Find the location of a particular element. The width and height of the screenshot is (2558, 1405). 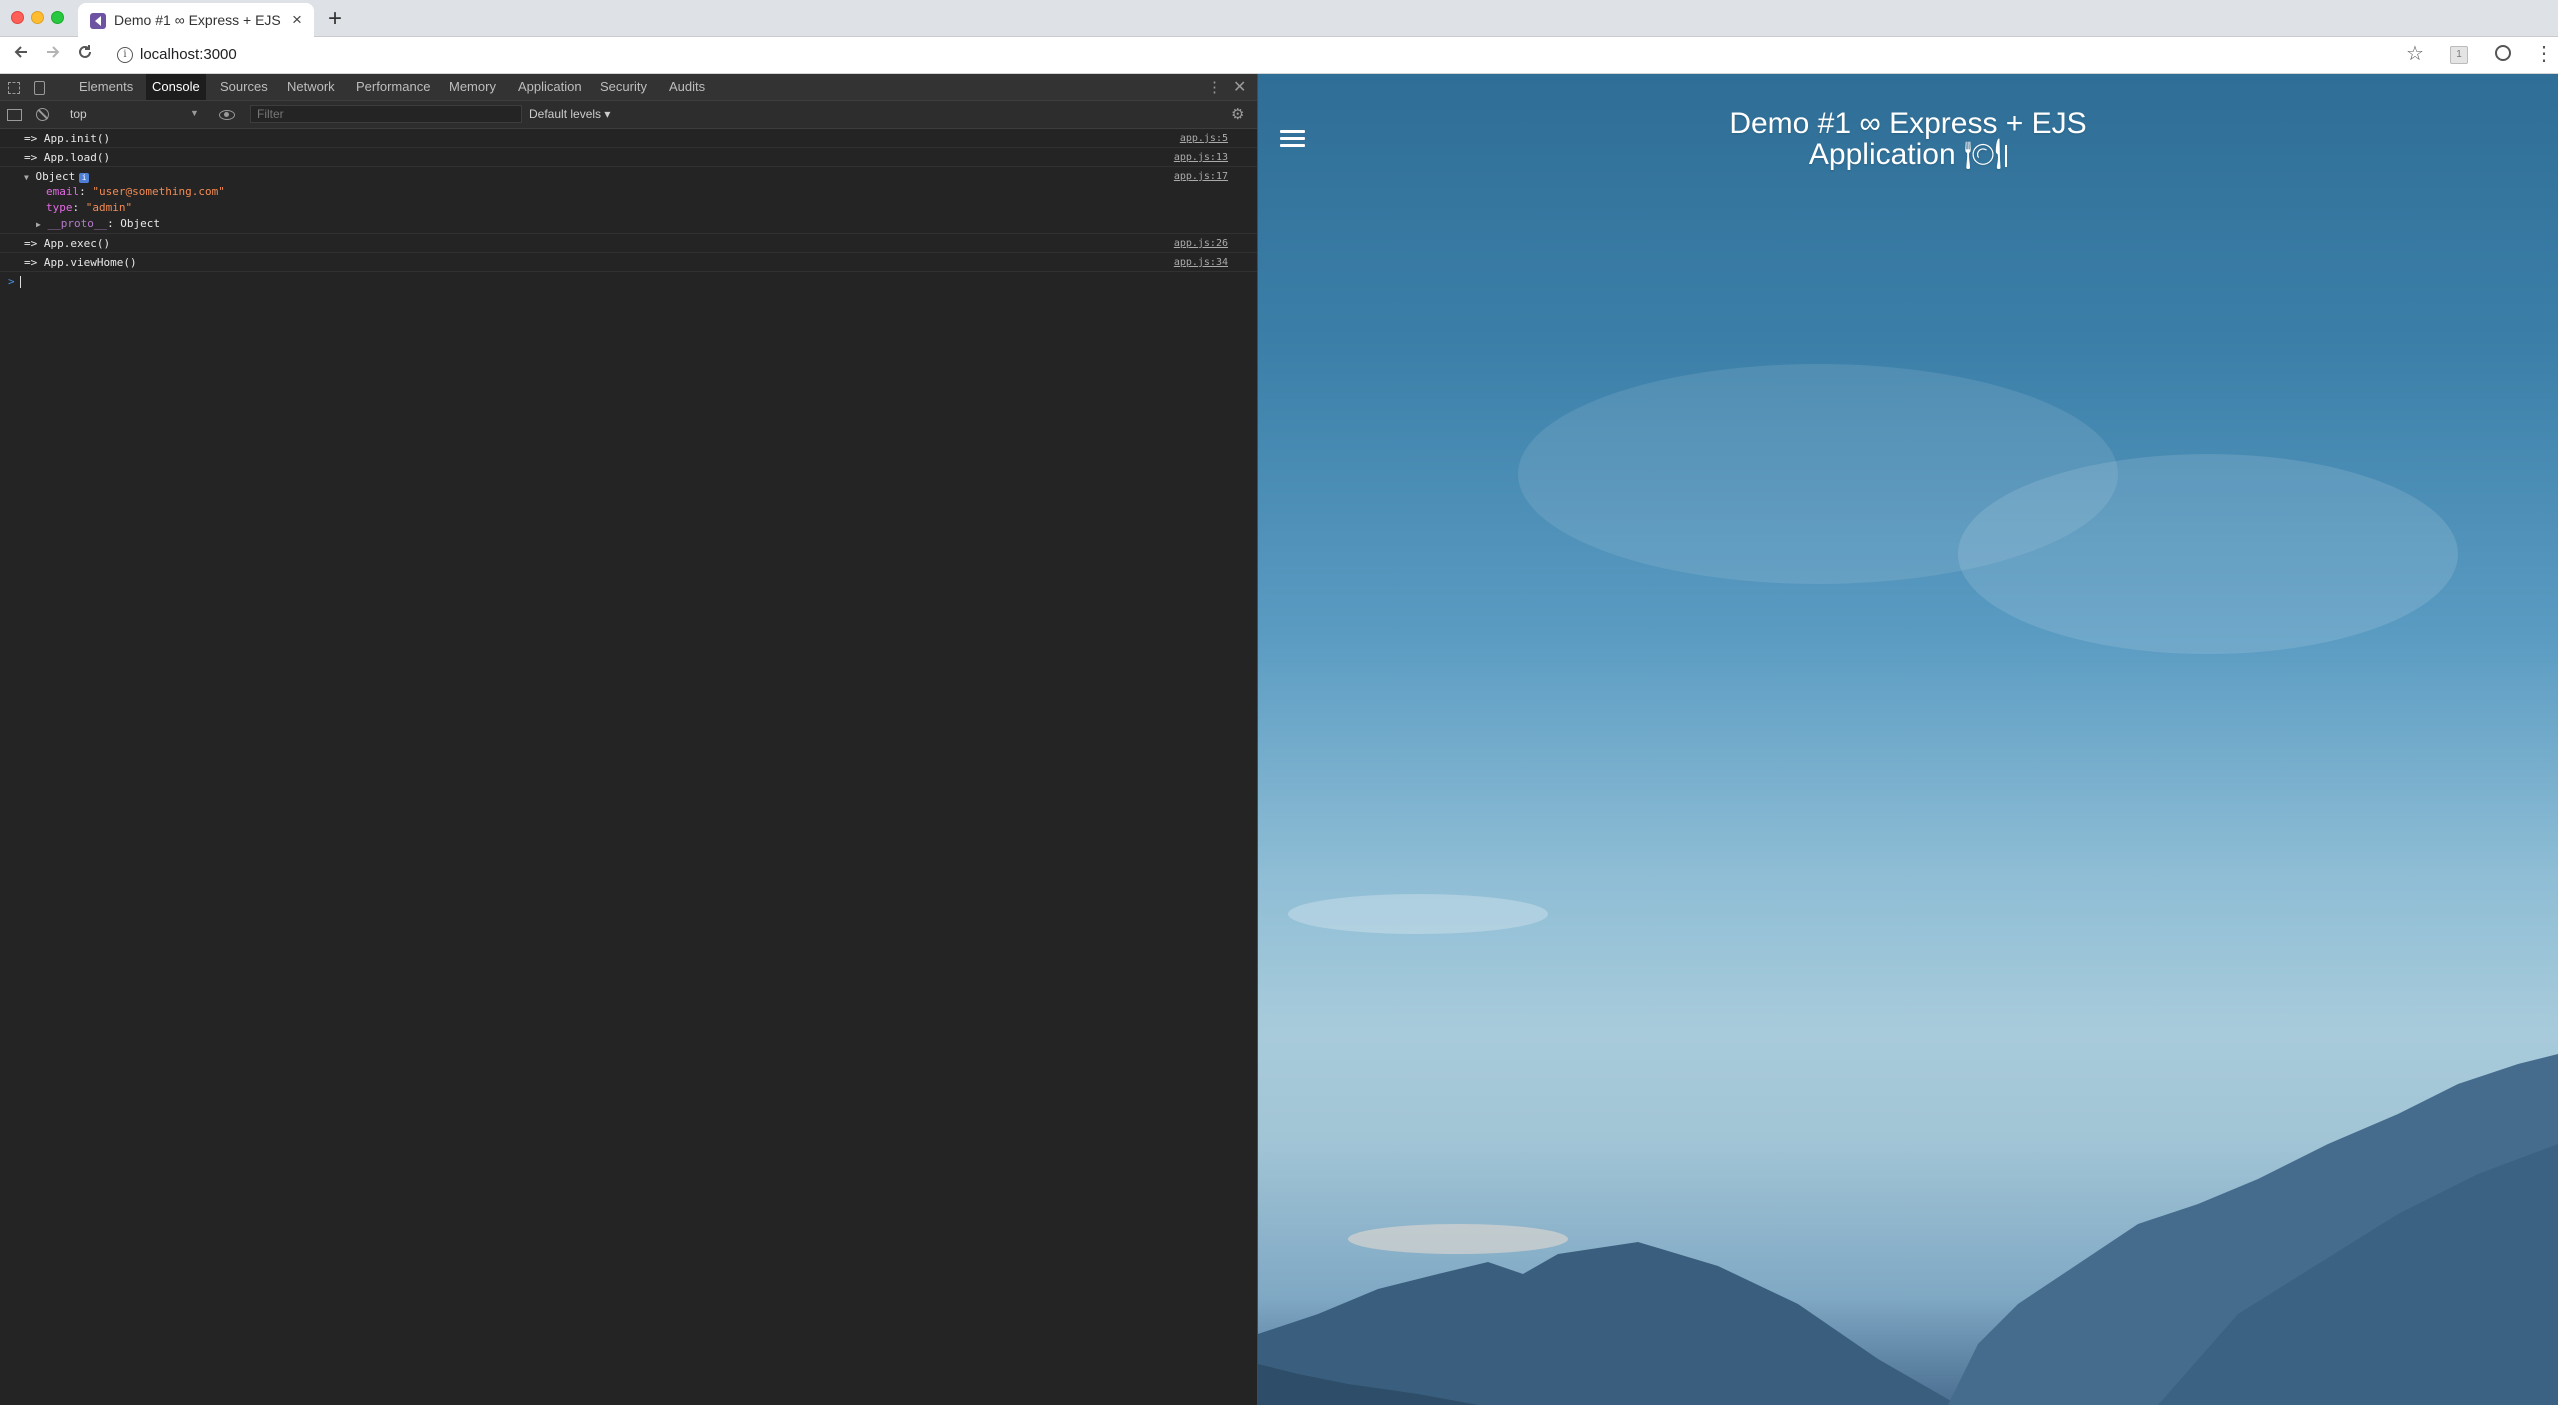

mountain-landscape is located at coordinates (1908, 1229).